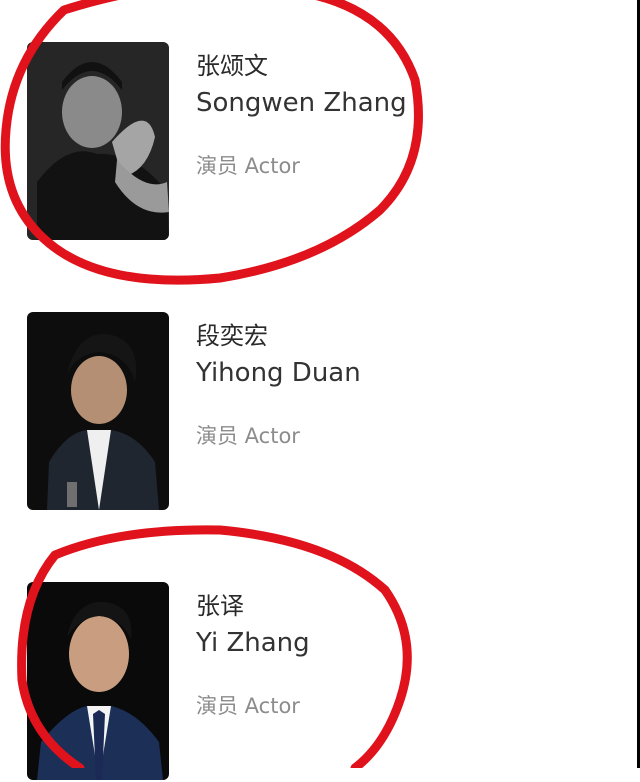 The height and width of the screenshot is (782, 640). Describe the element at coordinates (301, 103) in the screenshot. I see `actor-name-english: Songwen Zhang` at that location.